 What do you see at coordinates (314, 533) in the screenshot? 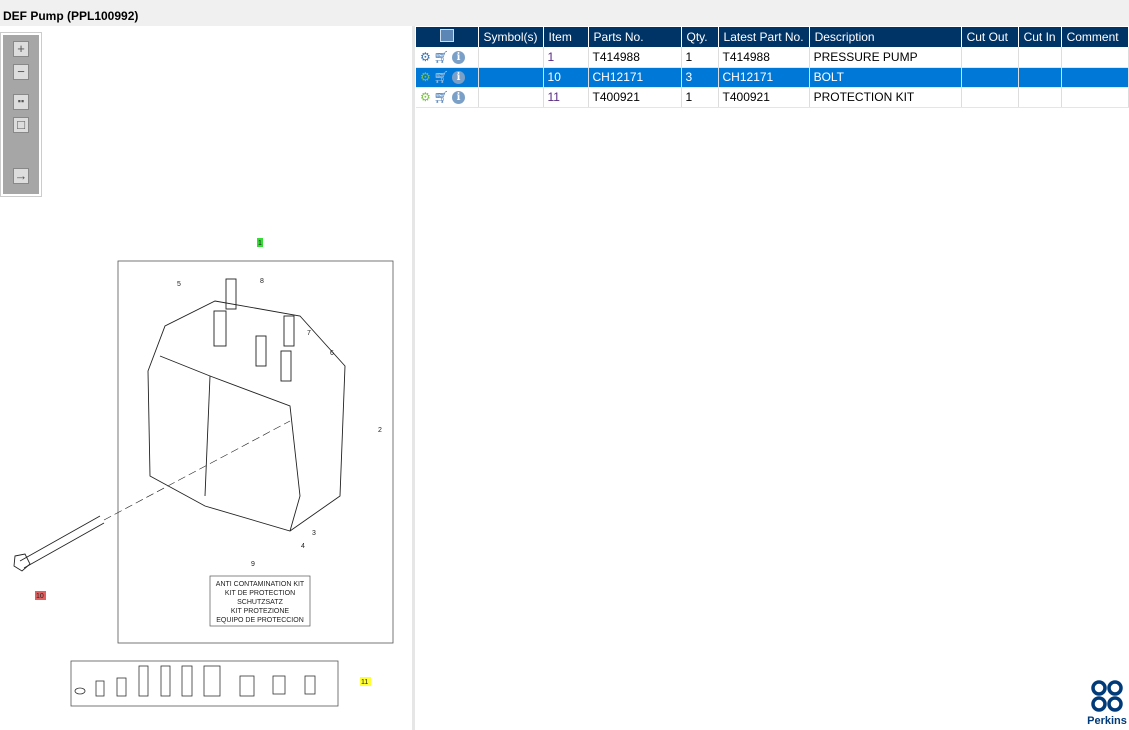
I see `callout-3: 3` at bounding box center [314, 533].